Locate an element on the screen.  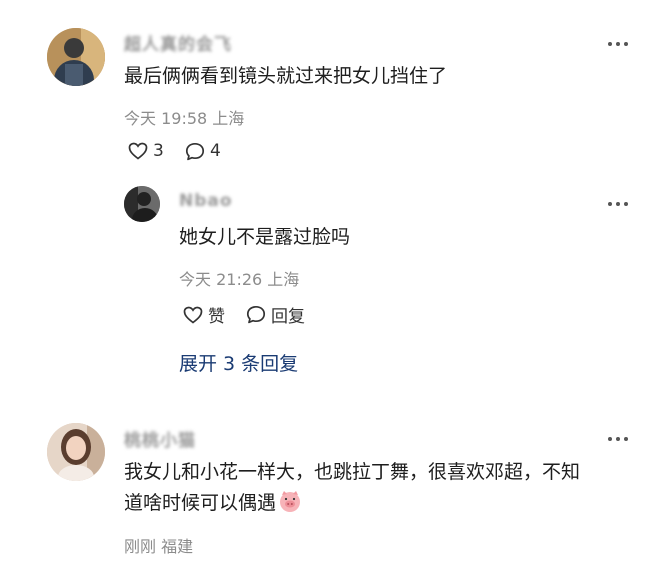
pig-face-emoji-icon is located at coordinates (290, 506).